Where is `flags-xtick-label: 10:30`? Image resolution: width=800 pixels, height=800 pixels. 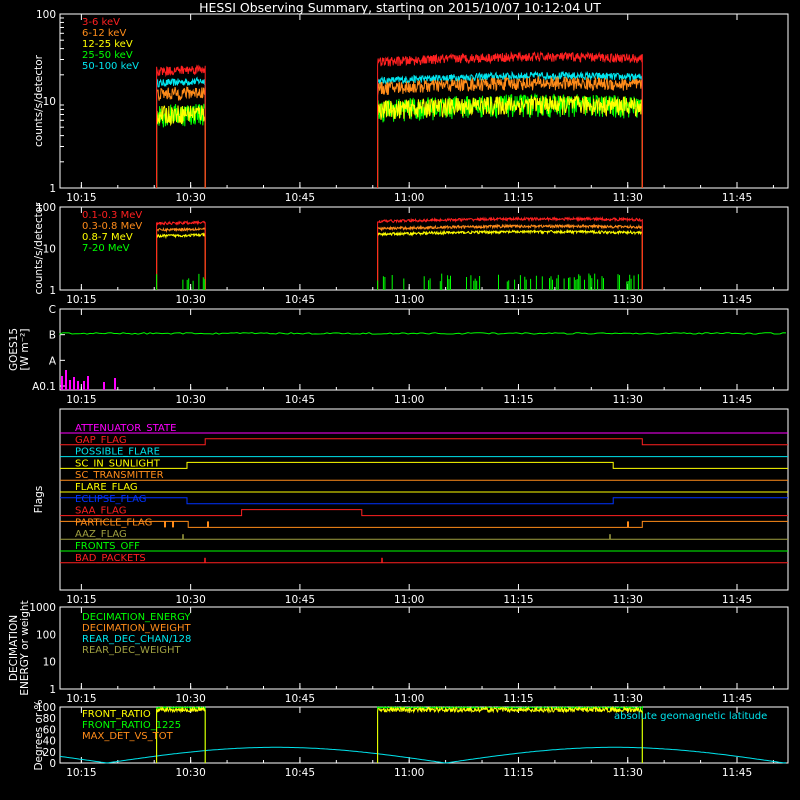 flags-xtick-label: 10:30 is located at coordinates (191, 600).